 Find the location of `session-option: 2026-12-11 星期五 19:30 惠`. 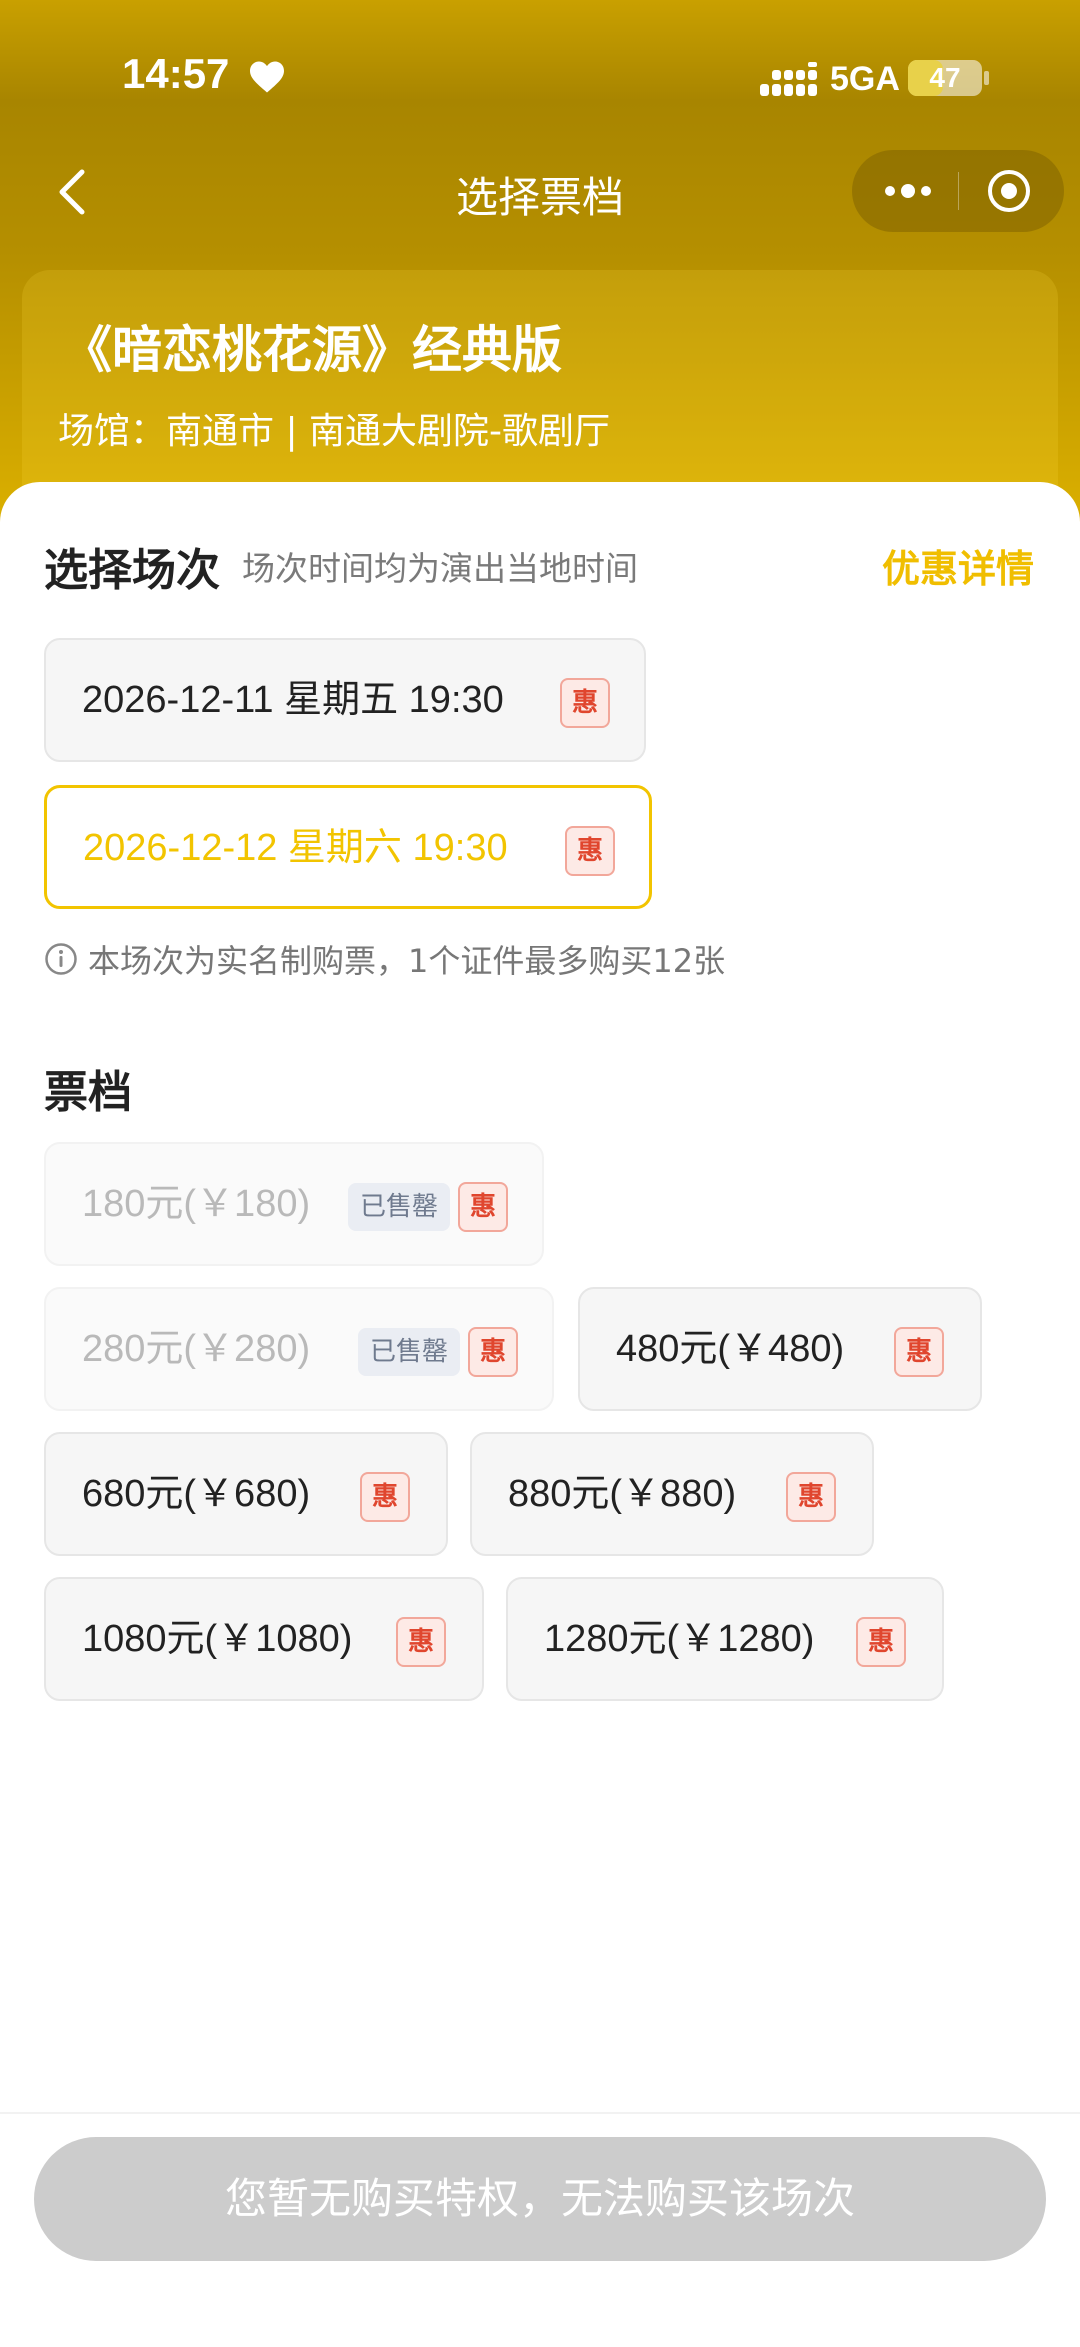

session-option: 2026-12-11 星期五 19:30 惠 is located at coordinates (345, 700).